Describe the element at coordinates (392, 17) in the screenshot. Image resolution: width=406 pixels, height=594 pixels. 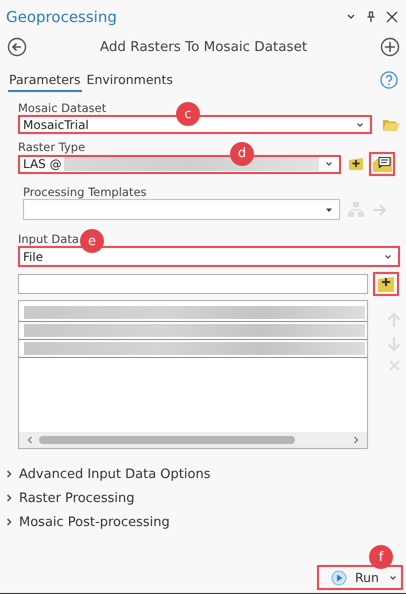
I see `close-icon` at that location.